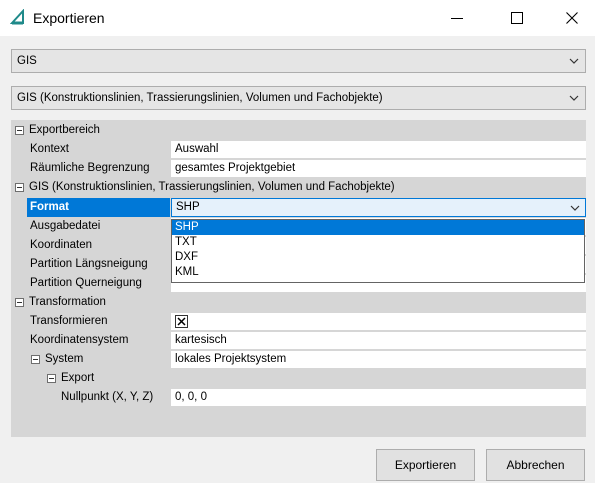 This screenshot has width=595, height=483. I want to click on property-label: Transformieren, so click(69, 321).